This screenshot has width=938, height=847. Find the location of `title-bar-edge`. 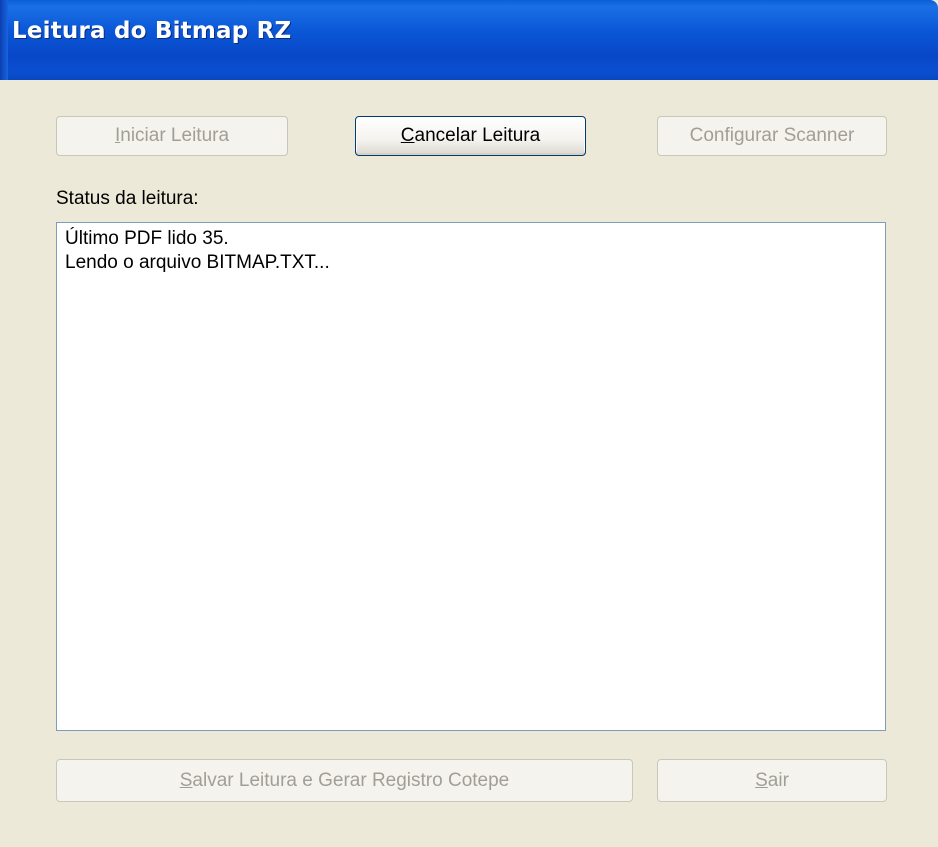

title-bar-edge is located at coordinates (4, 40).